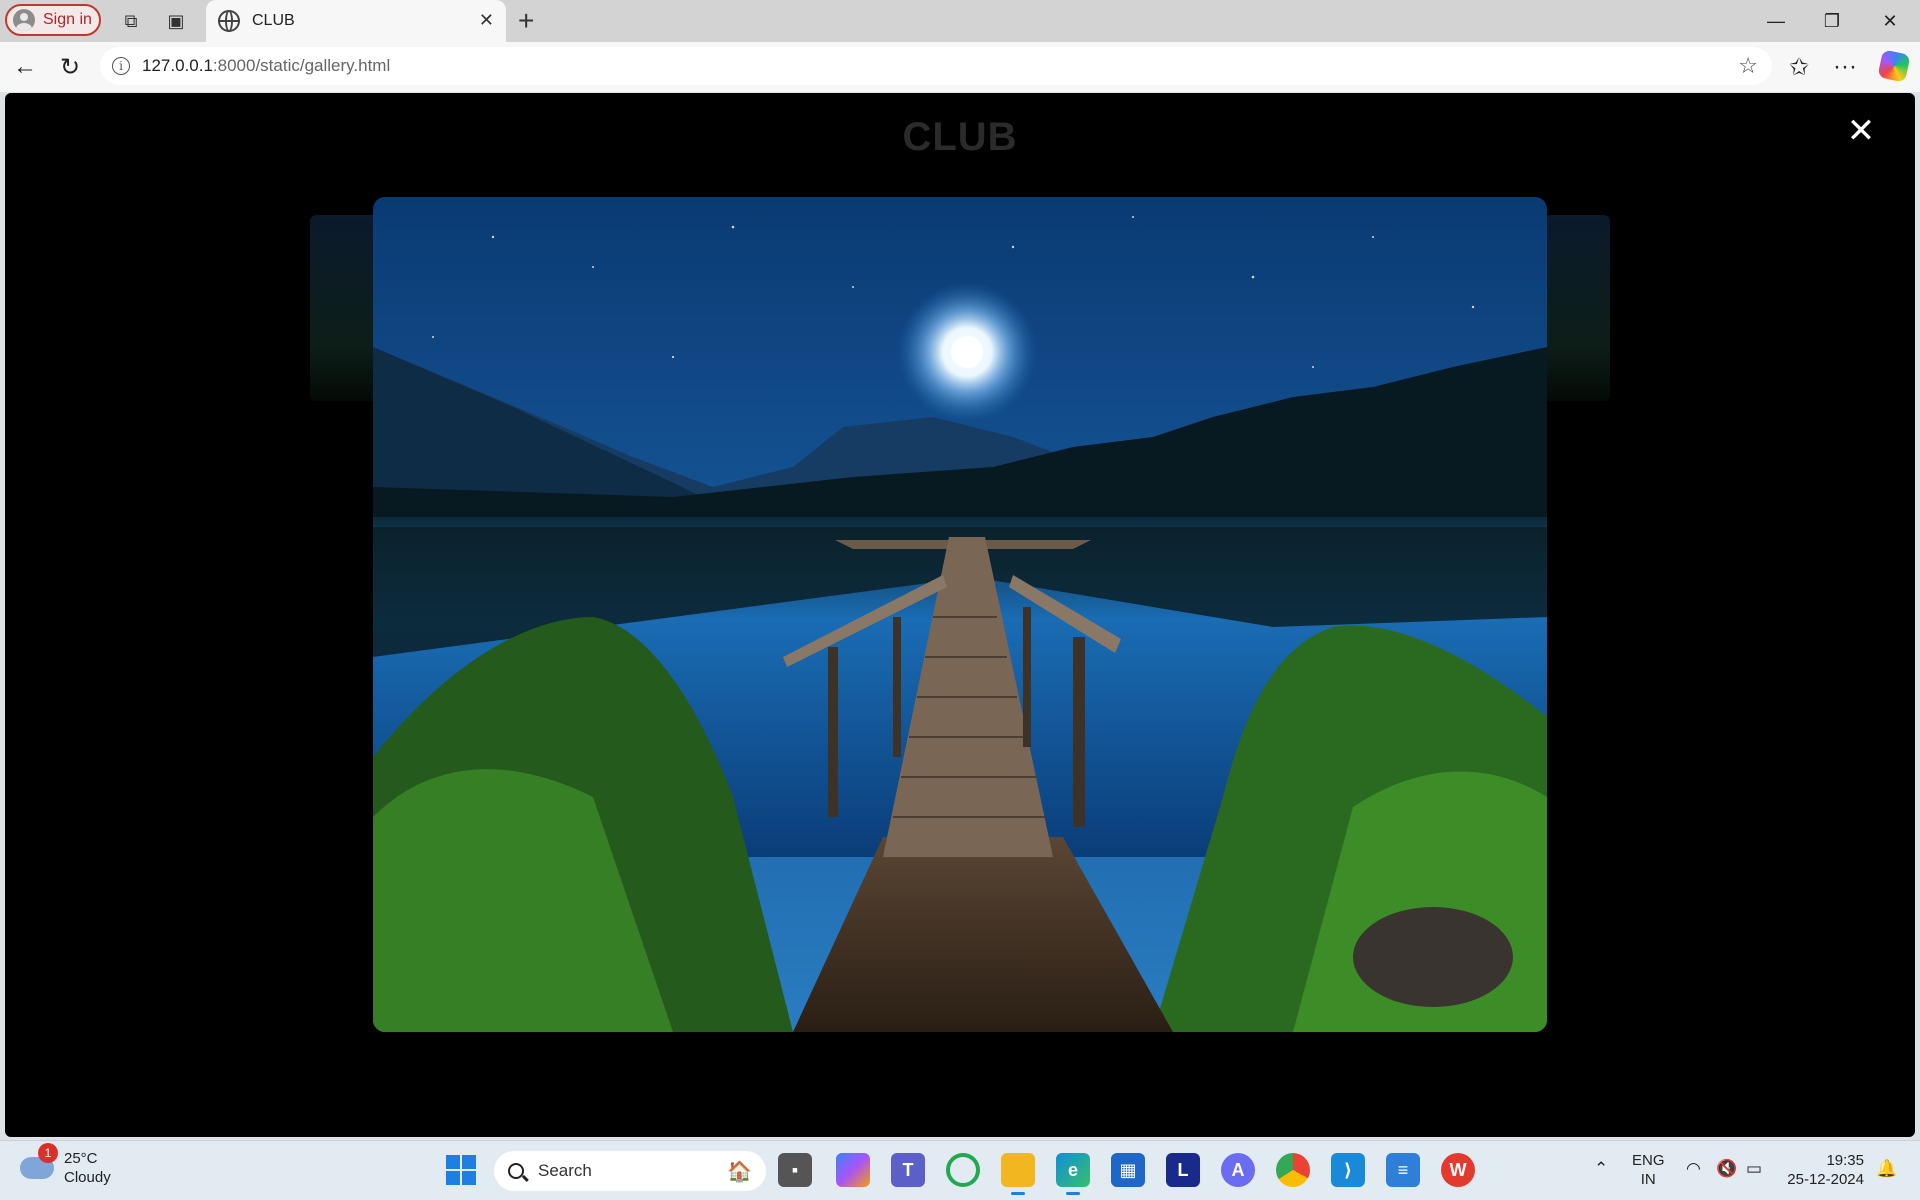  What do you see at coordinates (908, 1170) in the screenshot?
I see `teams-icon: T` at bounding box center [908, 1170].